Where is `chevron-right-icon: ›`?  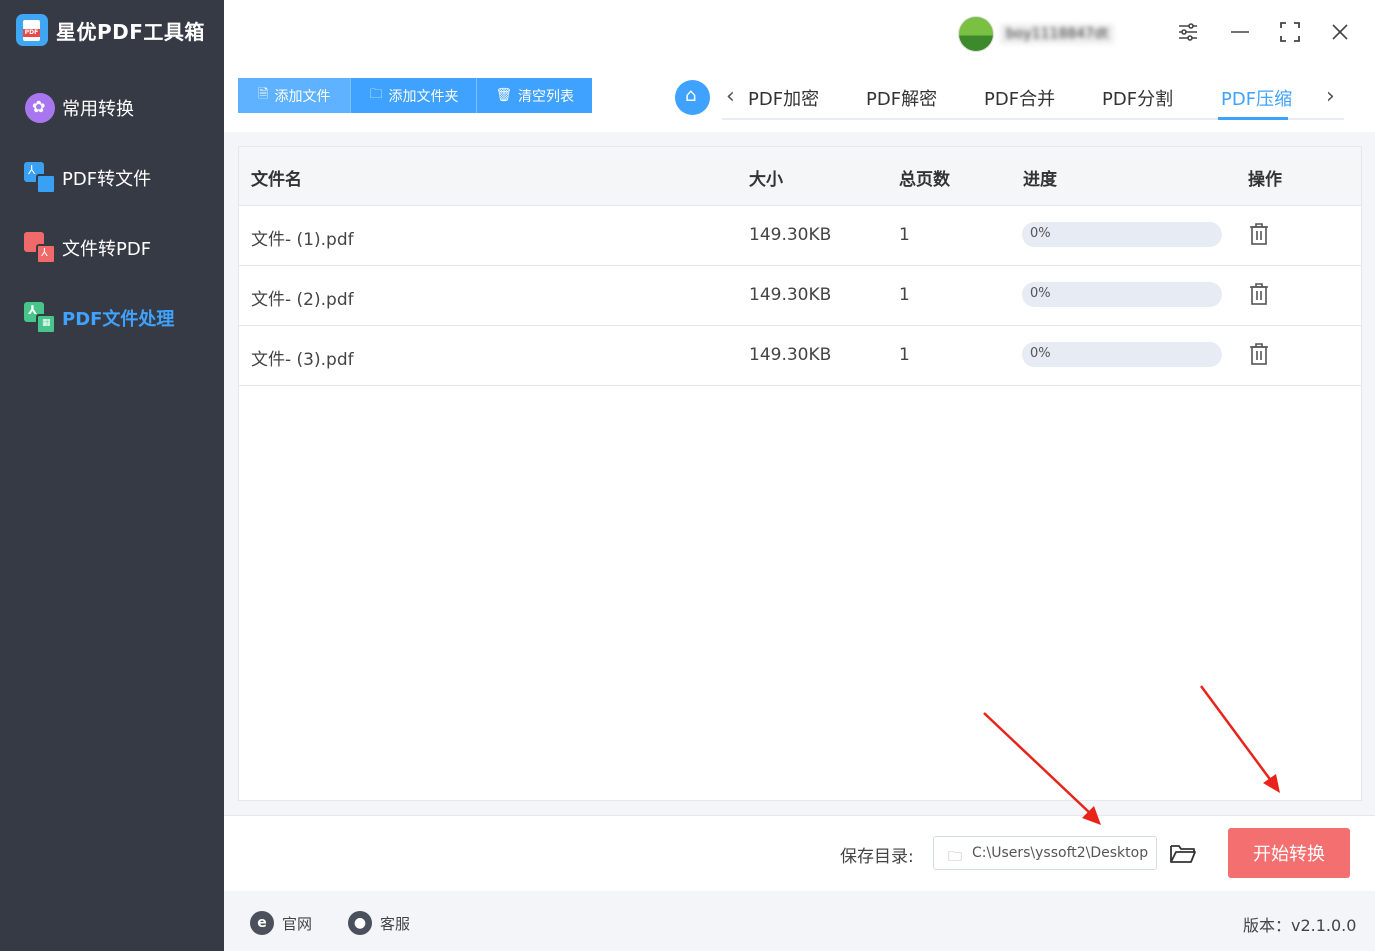
chevron-right-icon: › is located at coordinates (1330, 96).